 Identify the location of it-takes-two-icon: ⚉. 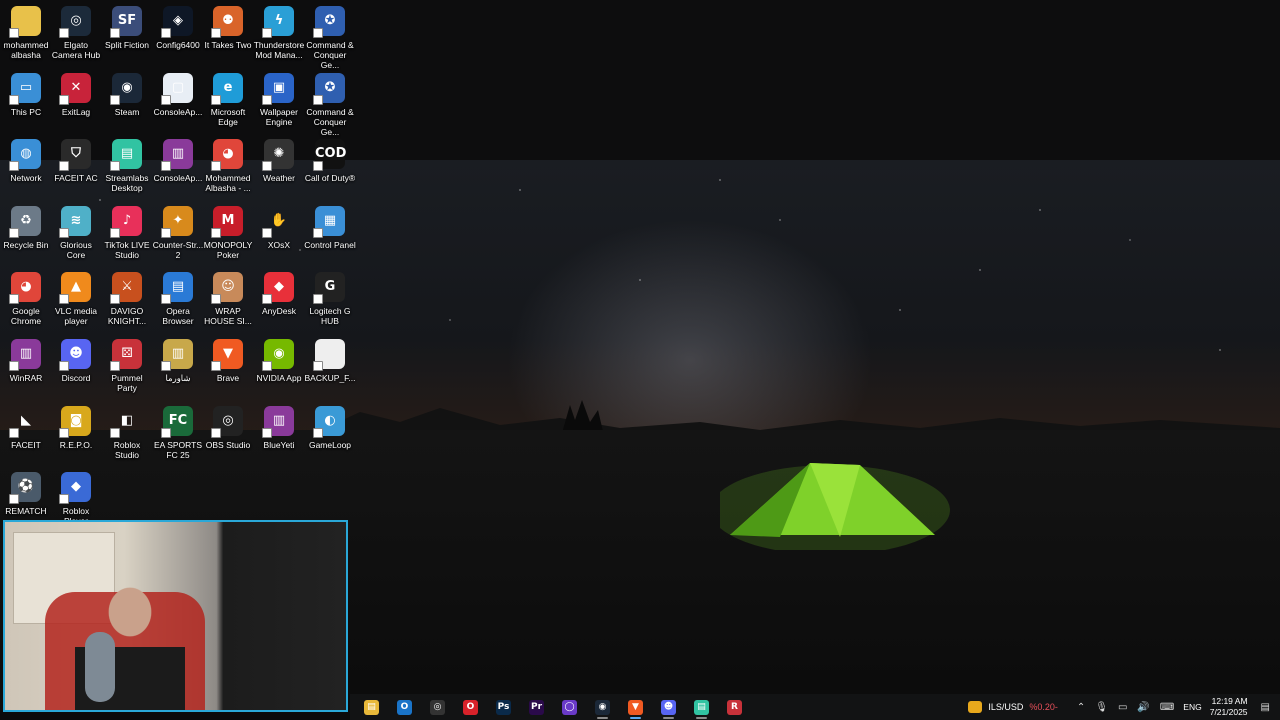
(227, 22).